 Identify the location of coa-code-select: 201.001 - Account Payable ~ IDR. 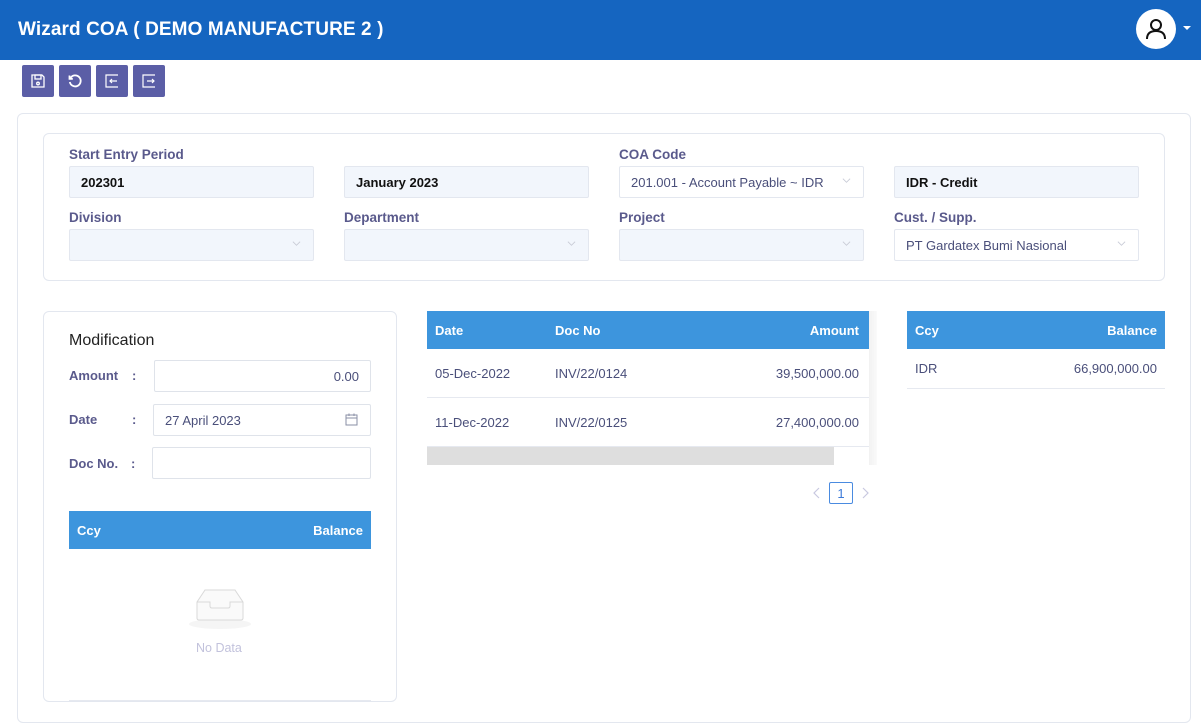
(741, 182).